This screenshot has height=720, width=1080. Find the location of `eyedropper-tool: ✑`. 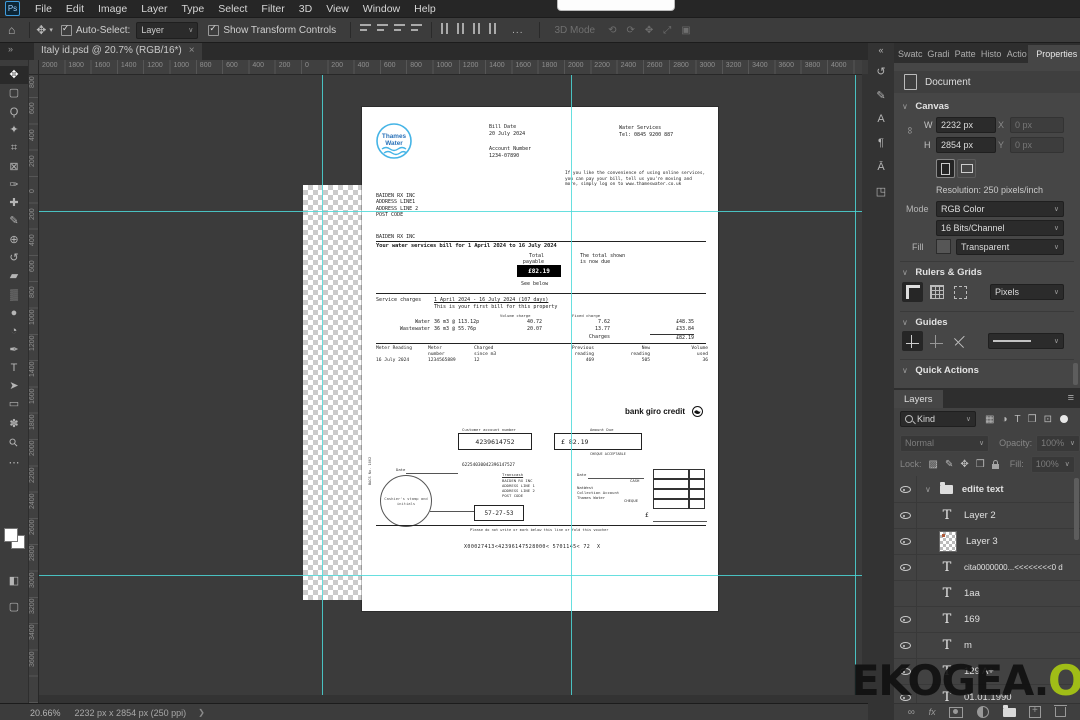

eyedropper-tool: ✑ is located at coordinates (14, 185).